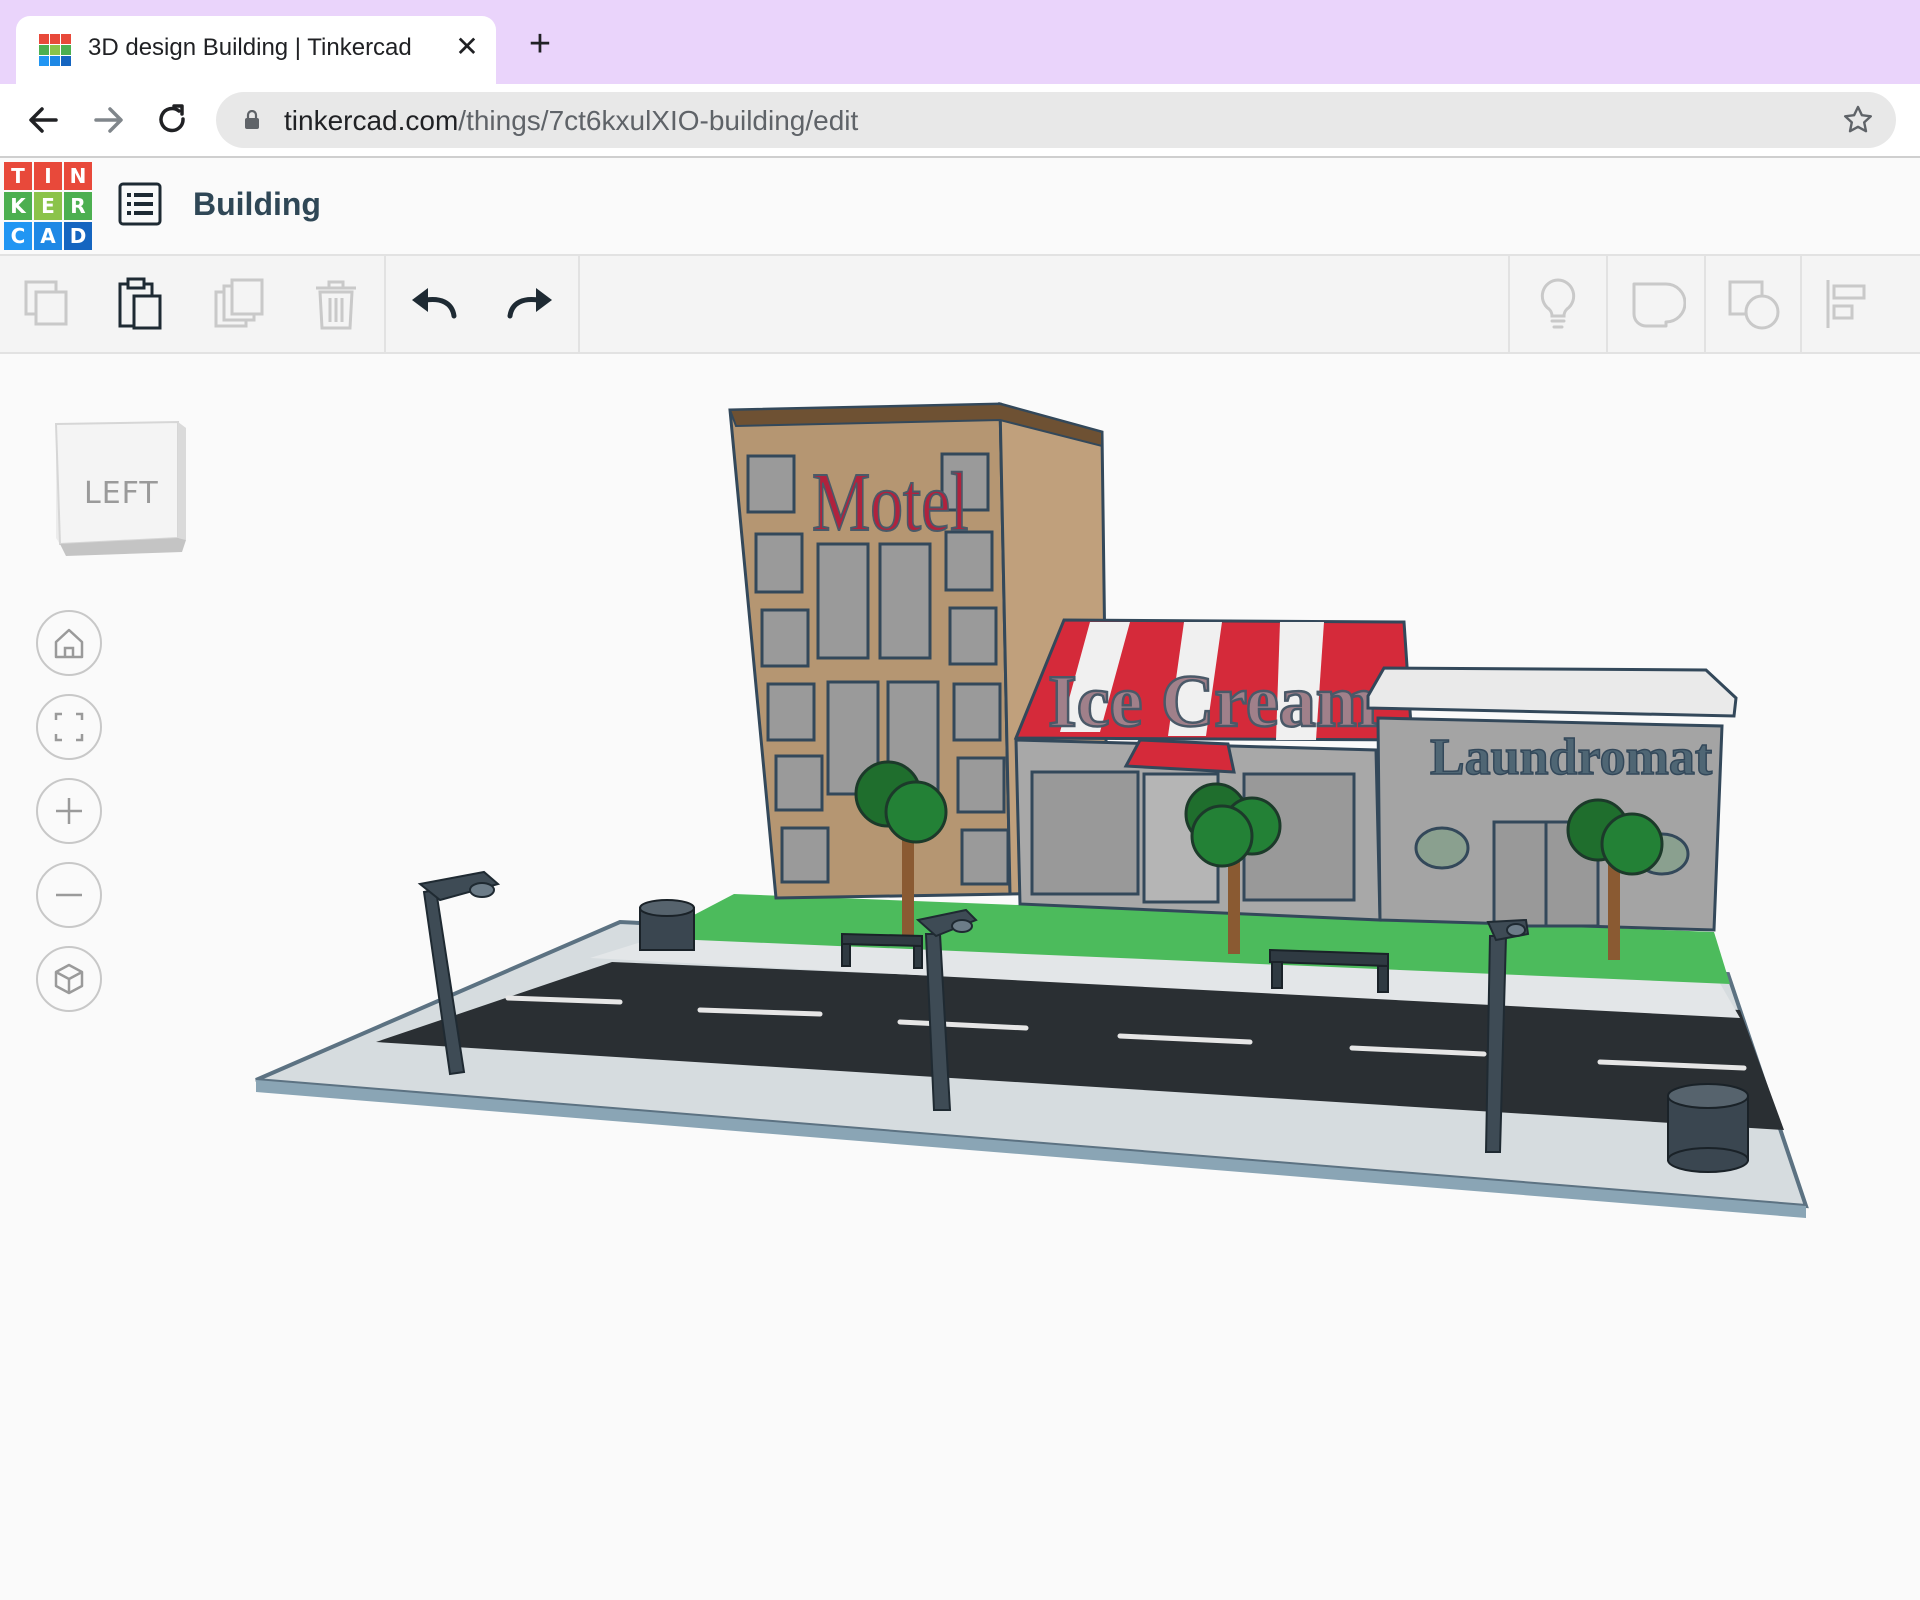 Image resolution: width=1920 pixels, height=1600 pixels. I want to click on paste-button, so click(142, 304).